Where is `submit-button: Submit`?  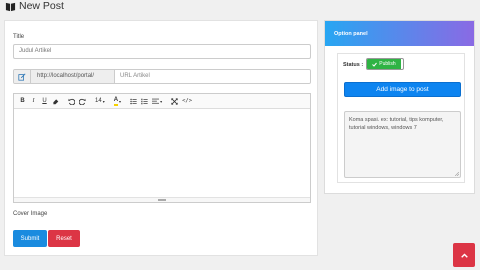 submit-button: Submit is located at coordinates (30, 238).